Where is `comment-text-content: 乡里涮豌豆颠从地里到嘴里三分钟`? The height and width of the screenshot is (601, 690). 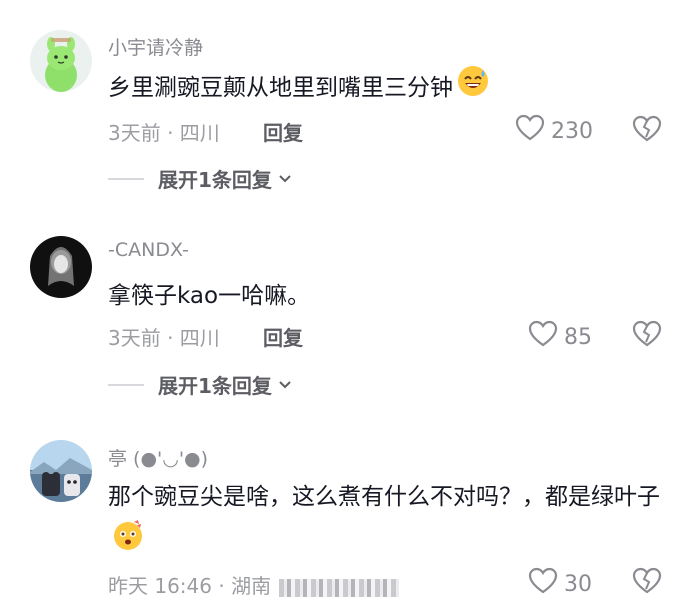 comment-text-content: 乡里涮豌豆颠从地里到嘴里三分钟 is located at coordinates (280, 88).